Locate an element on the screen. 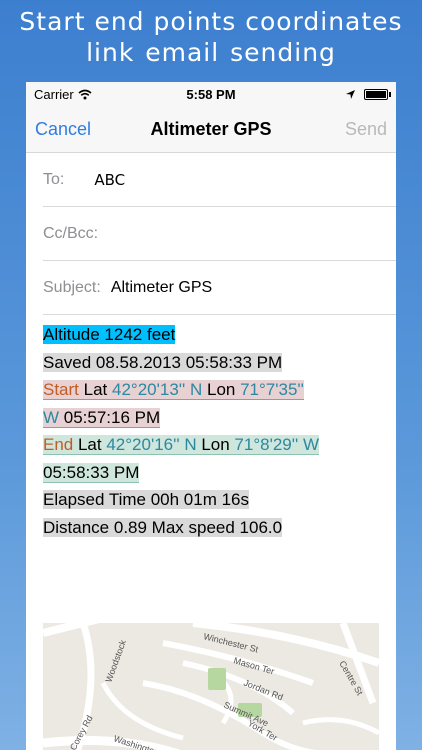 Image resolution: width=422 pixels, height=750 pixels. start-lon-label: Lon is located at coordinates (221, 390).